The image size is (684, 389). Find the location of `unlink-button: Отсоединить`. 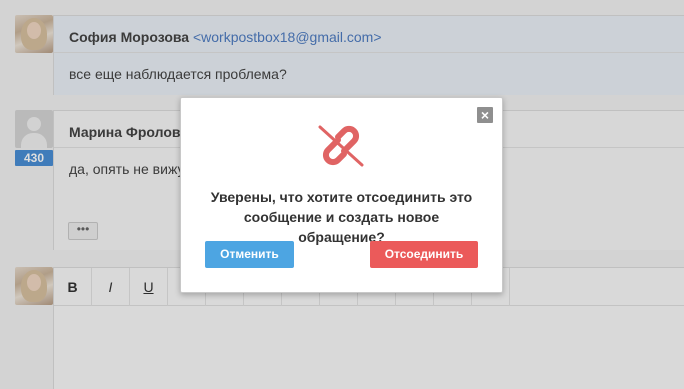

unlink-button: Отсоединить is located at coordinates (424, 254).